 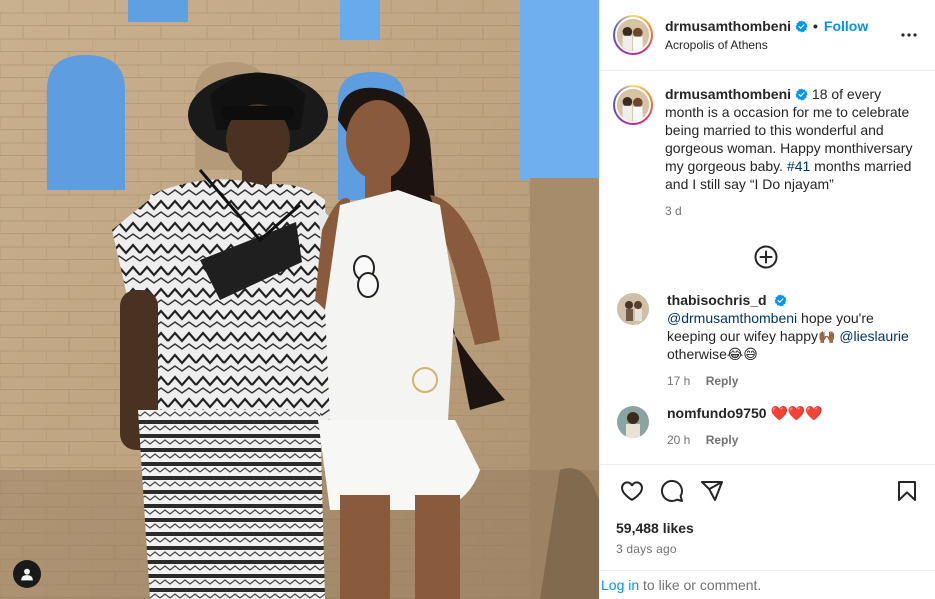 I want to click on load-more-comments, so click(x=766, y=257).